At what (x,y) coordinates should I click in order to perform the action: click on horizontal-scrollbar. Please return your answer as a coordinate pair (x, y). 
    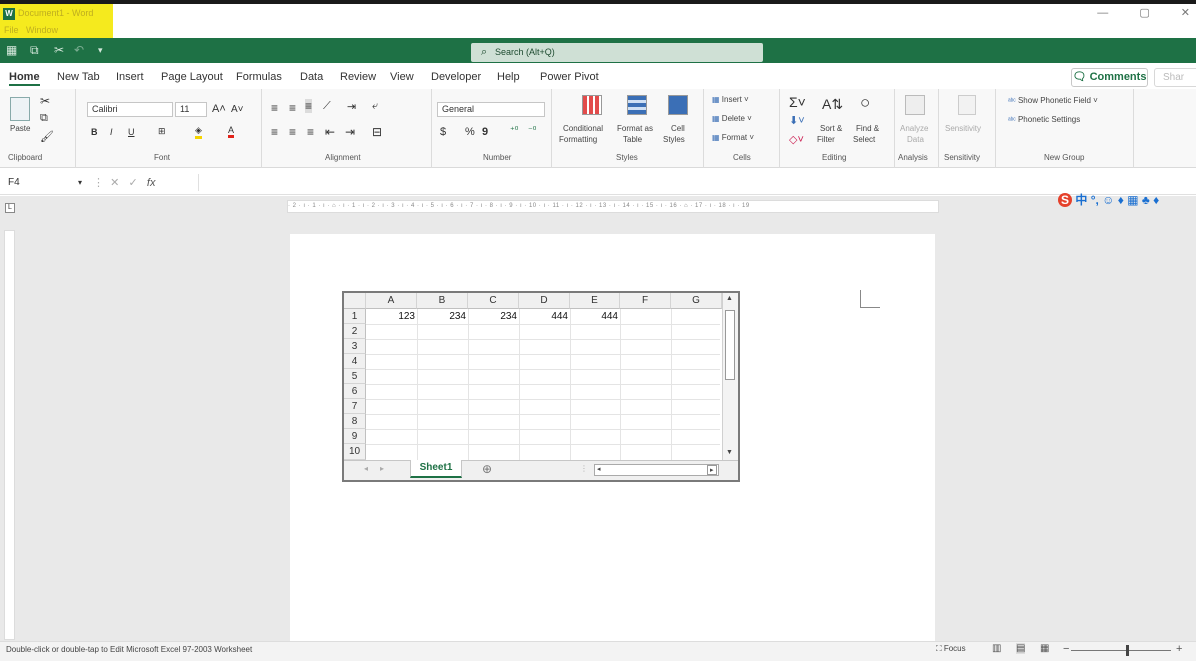
    Looking at the image, I should click on (656, 470).